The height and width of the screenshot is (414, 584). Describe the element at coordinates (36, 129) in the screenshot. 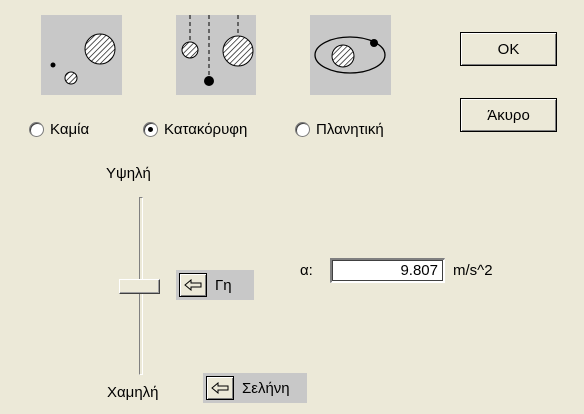

I see `radio-none-indicator` at that location.